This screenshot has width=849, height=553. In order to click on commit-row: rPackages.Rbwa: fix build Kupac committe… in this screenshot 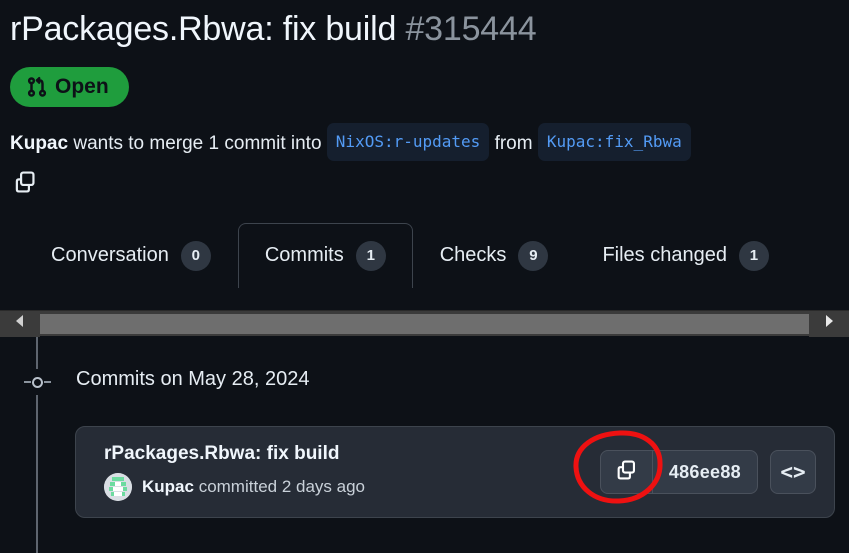, I will do `click(455, 472)`.